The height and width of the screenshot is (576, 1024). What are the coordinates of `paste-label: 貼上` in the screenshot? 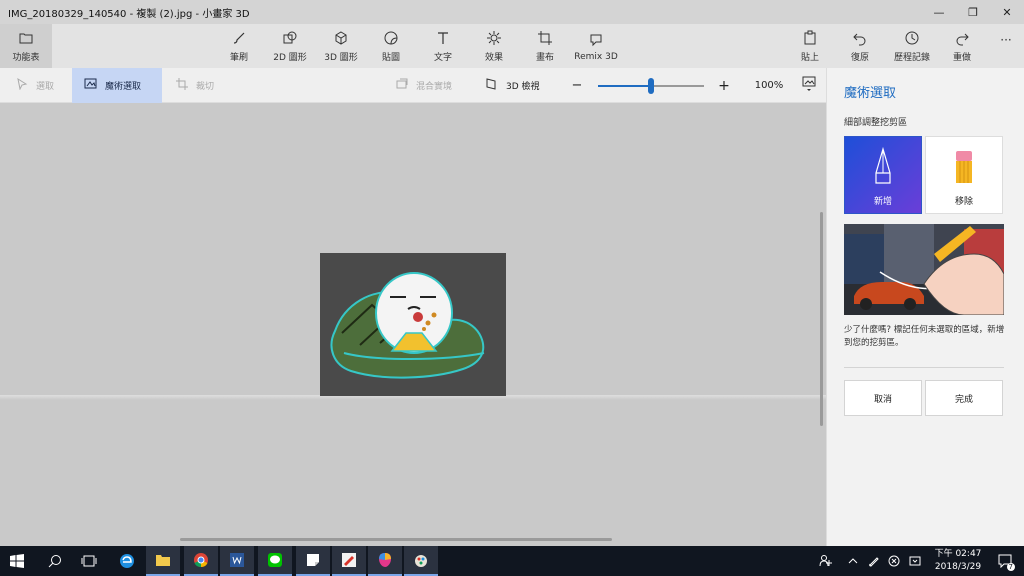 It's located at (809, 58).